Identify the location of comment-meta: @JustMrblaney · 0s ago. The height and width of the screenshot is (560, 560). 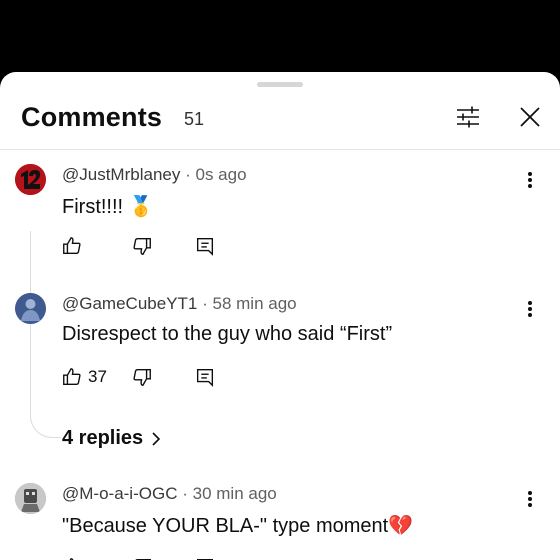
(154, 175).